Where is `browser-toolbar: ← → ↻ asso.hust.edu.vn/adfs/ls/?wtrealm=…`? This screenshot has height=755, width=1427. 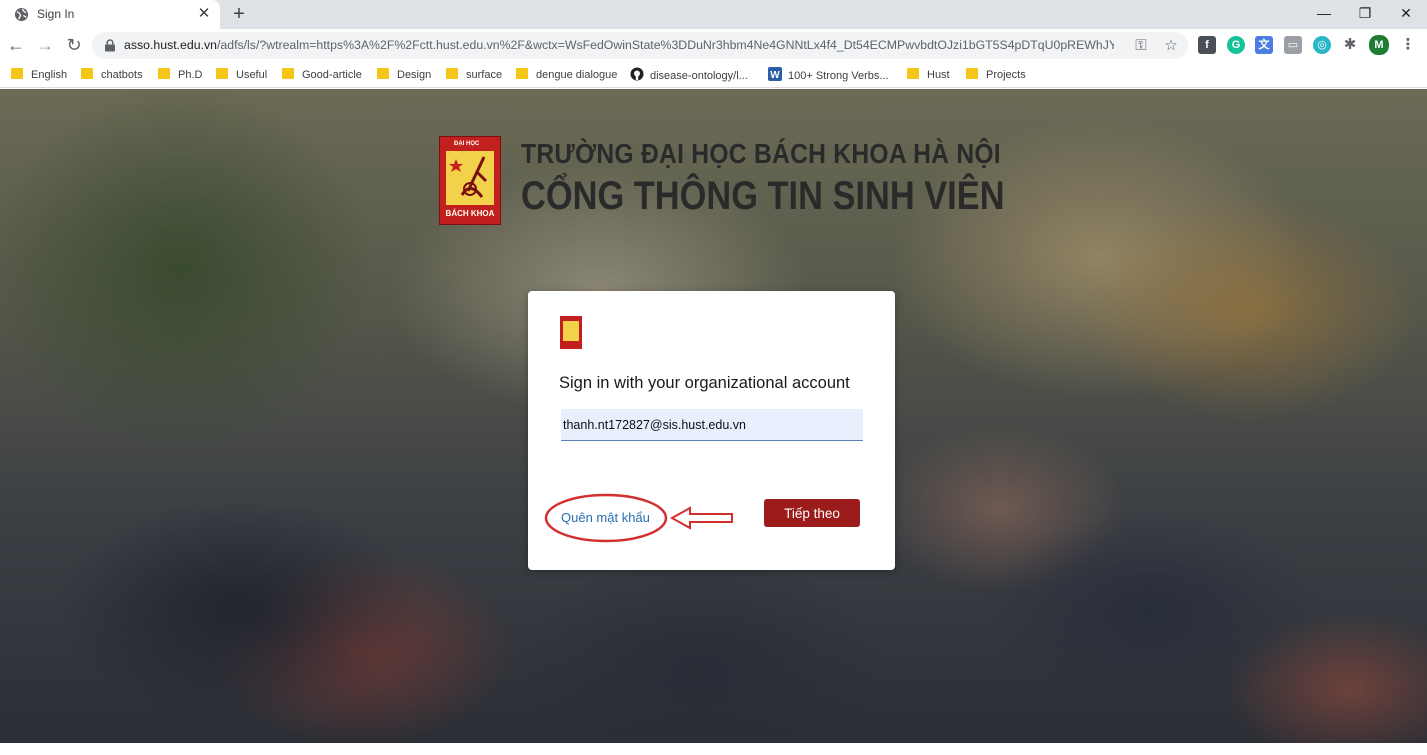 browser-toolbar: ← → ↻ asso.hust.edu.vn/adfs/ls/?wtrealm=… is located at coordinates (713, 45).